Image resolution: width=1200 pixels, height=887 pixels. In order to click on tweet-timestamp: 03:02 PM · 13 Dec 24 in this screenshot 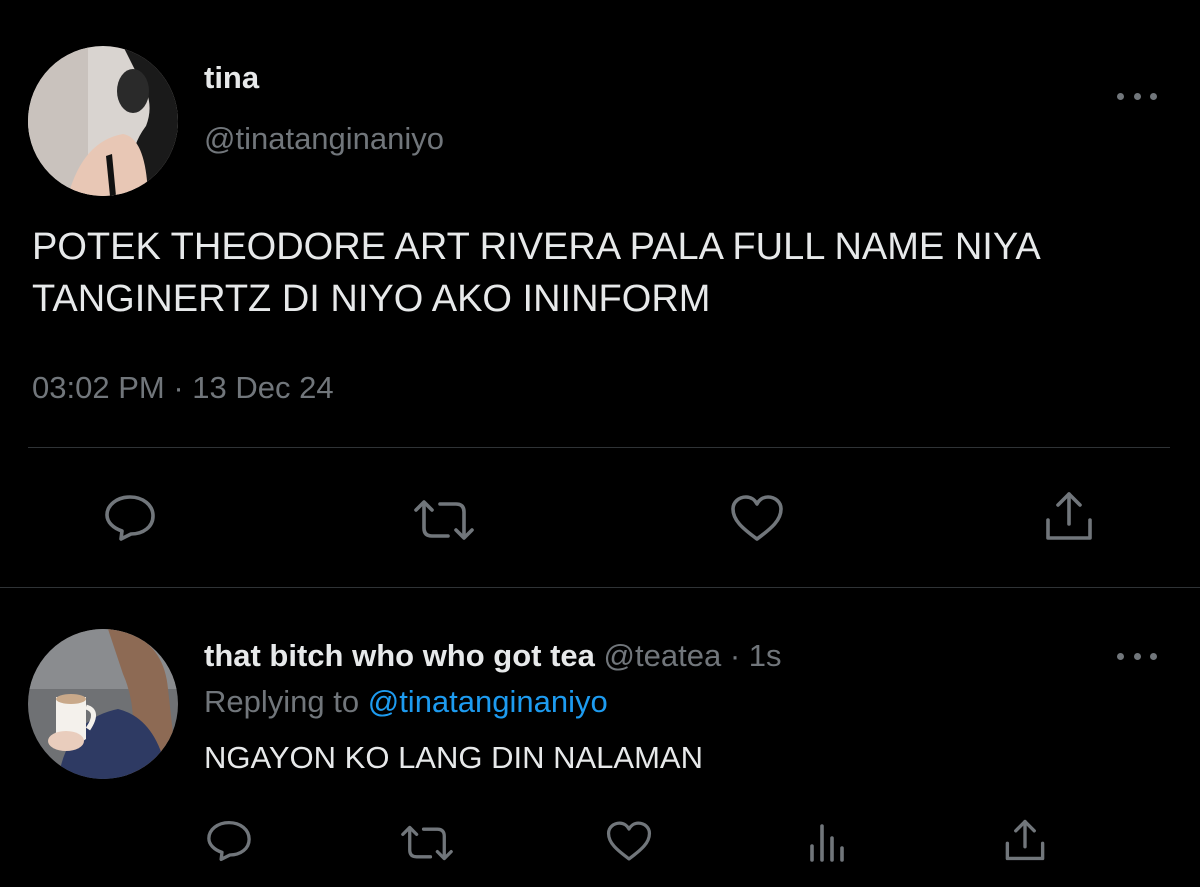, I will do `click(183, 388)`.